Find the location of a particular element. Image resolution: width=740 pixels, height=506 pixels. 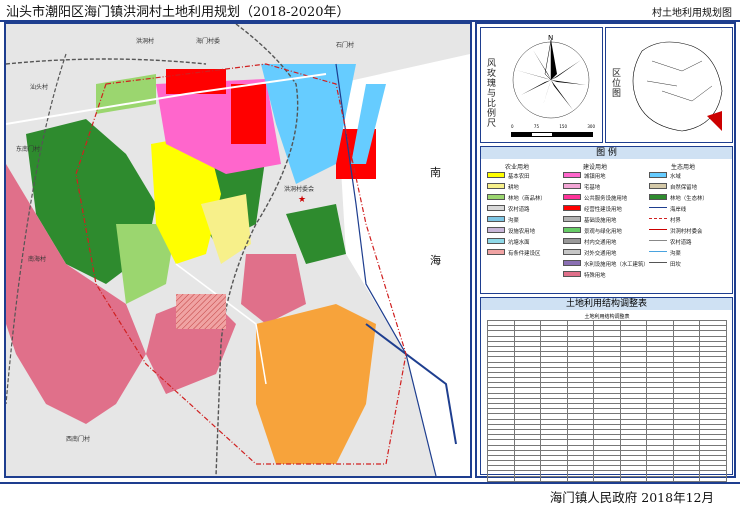

legend-item-label: 林地（生态林） is located at coordinates (689, 198).